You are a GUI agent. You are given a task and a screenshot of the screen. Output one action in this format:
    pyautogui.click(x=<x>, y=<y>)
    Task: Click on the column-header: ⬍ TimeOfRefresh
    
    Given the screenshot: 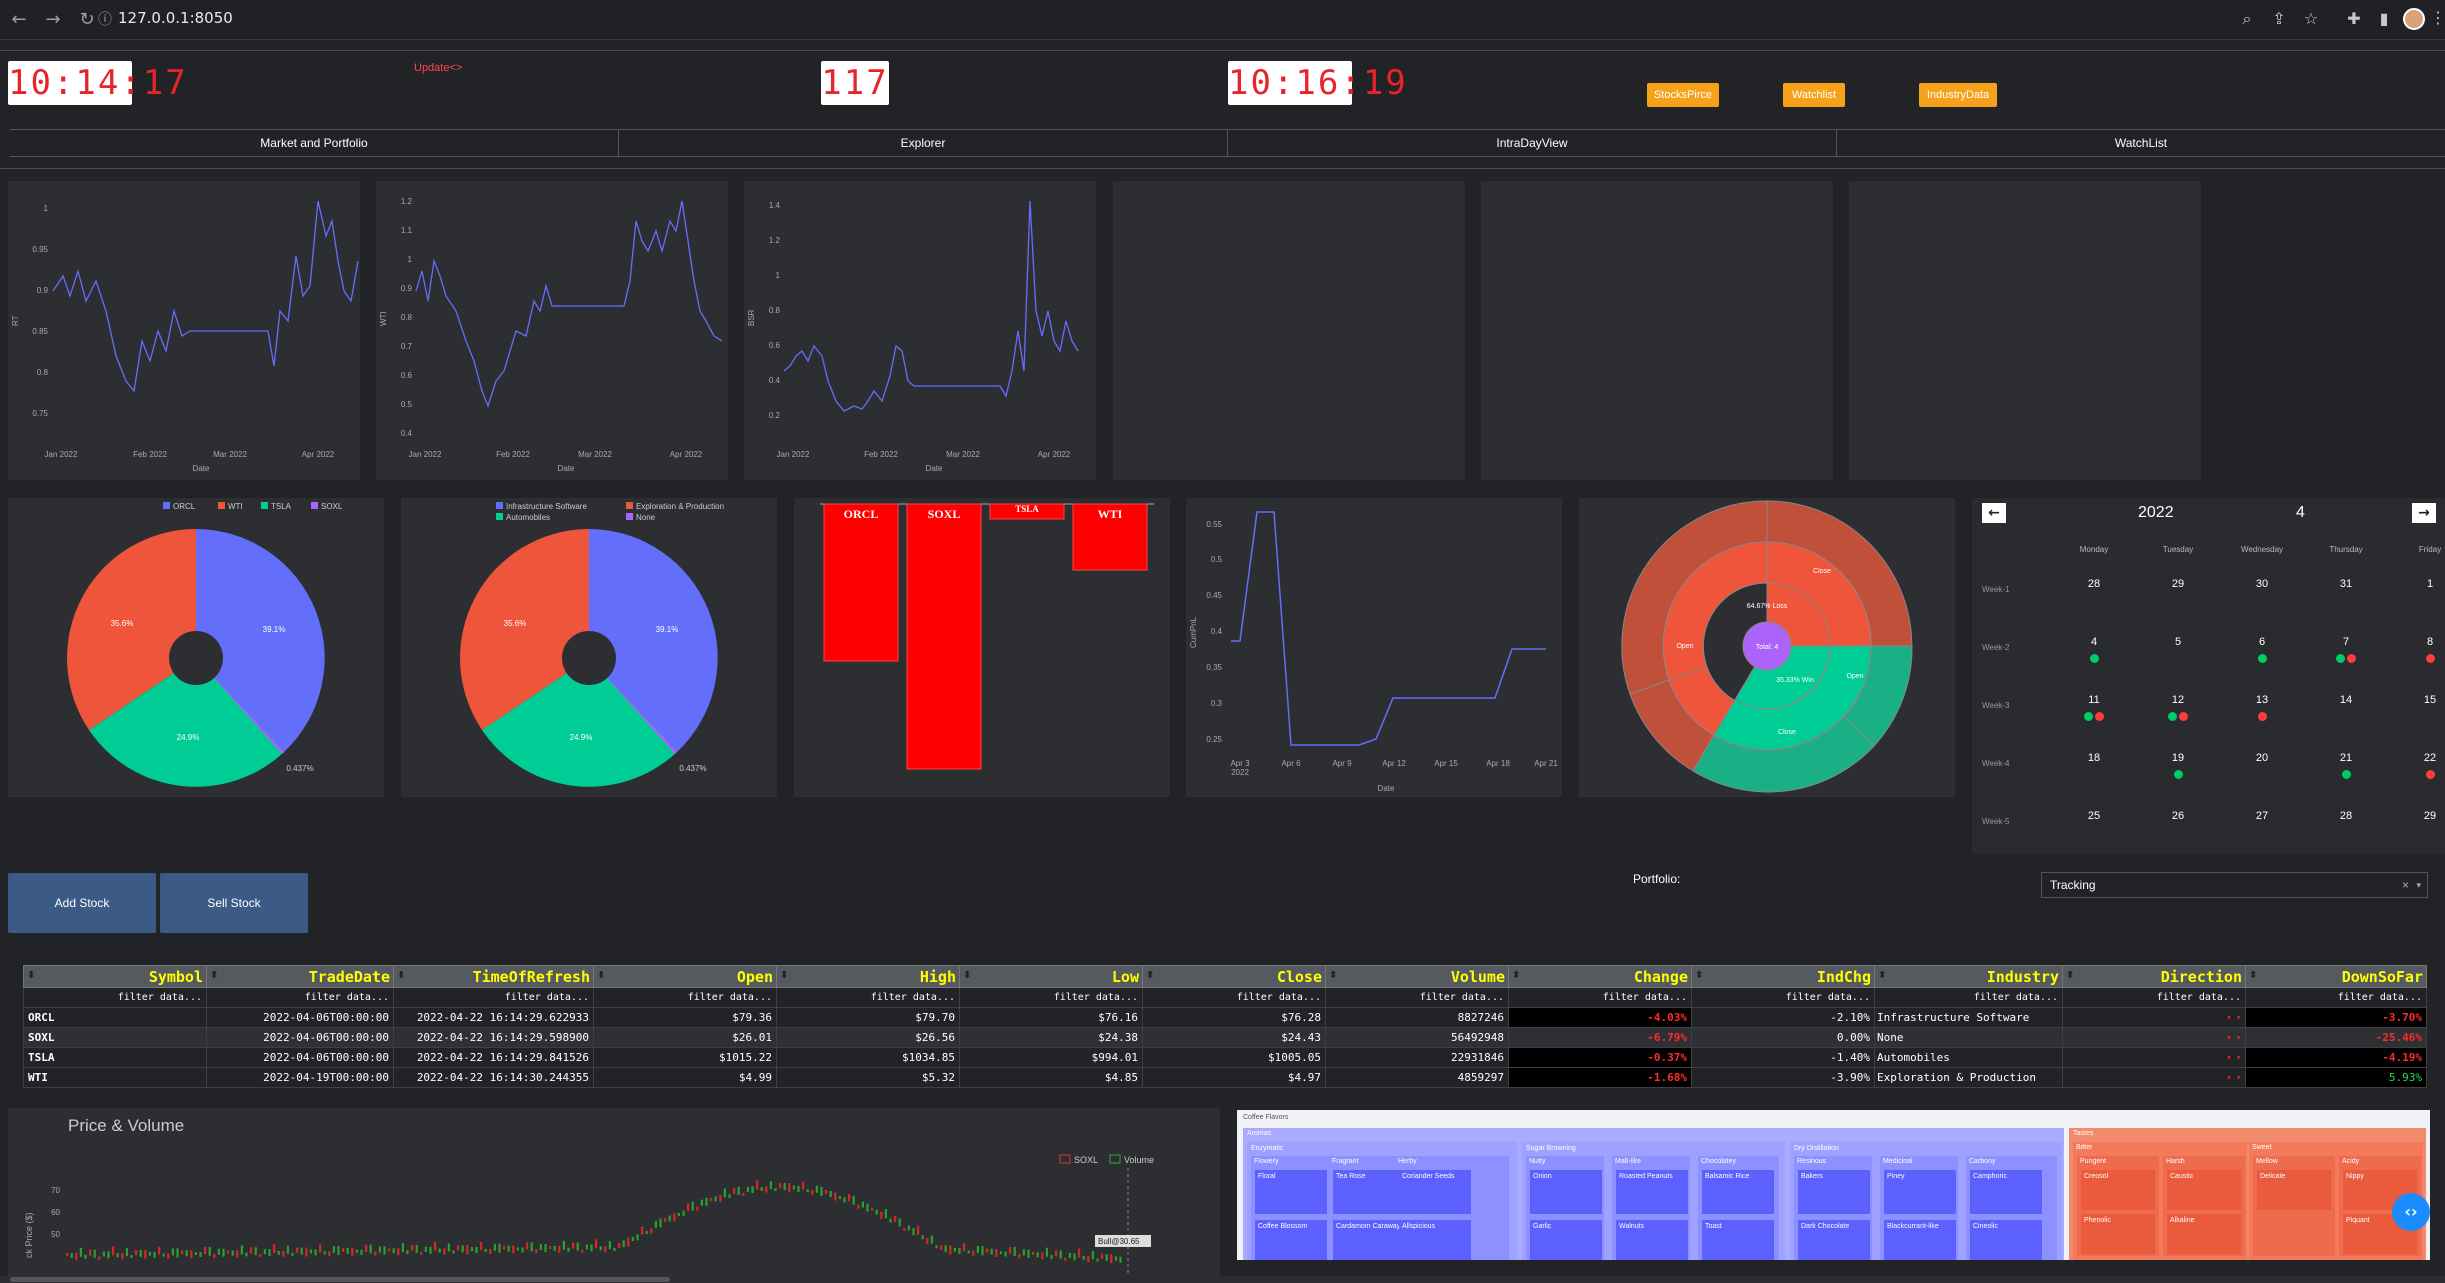 What is the action you would take?
    pyautogui.click(x=493, y=976)
    